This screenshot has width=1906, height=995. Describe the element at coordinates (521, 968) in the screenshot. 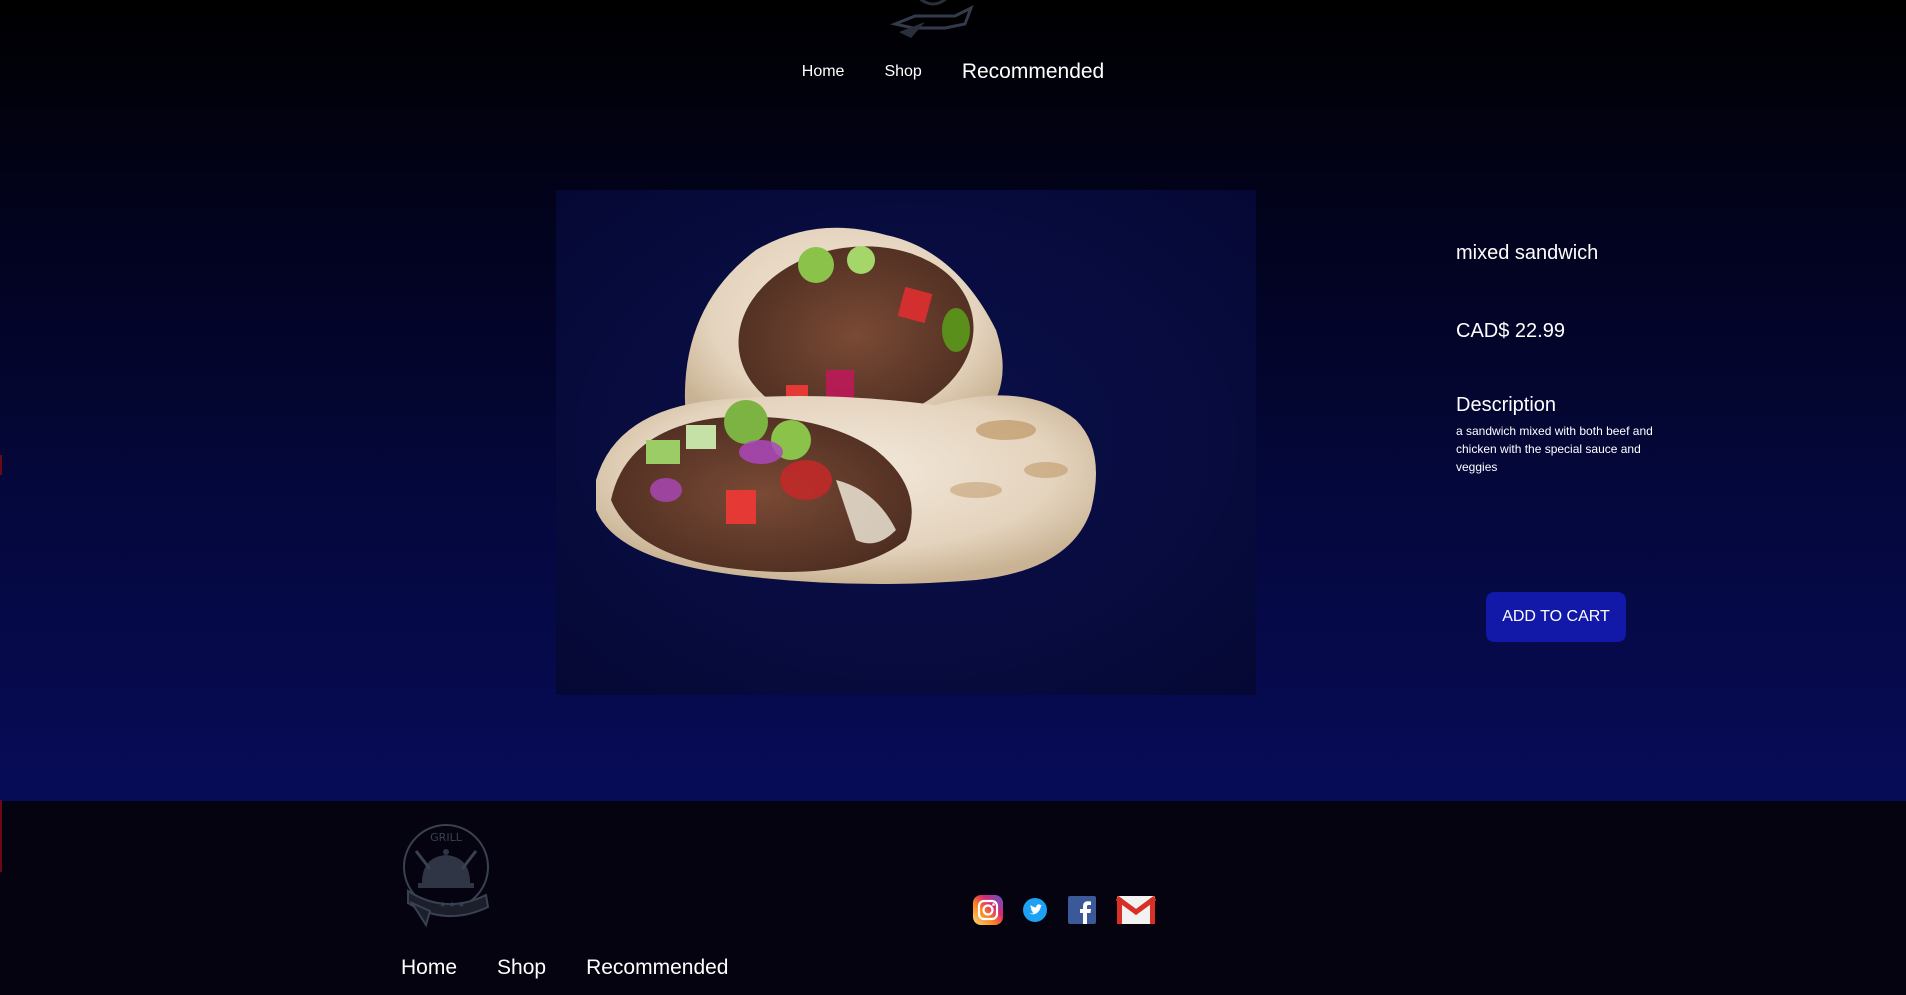

I see `footer-nav-shop: Shop` at that location.